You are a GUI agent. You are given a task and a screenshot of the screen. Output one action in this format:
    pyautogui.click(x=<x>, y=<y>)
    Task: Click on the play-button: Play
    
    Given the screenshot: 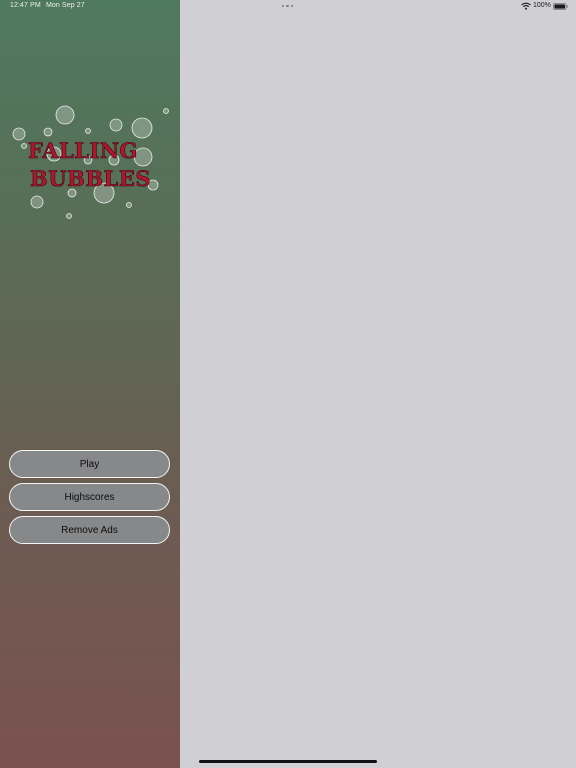 What is the action you would take?
    pyautogui.click(x=89, y=464)
    